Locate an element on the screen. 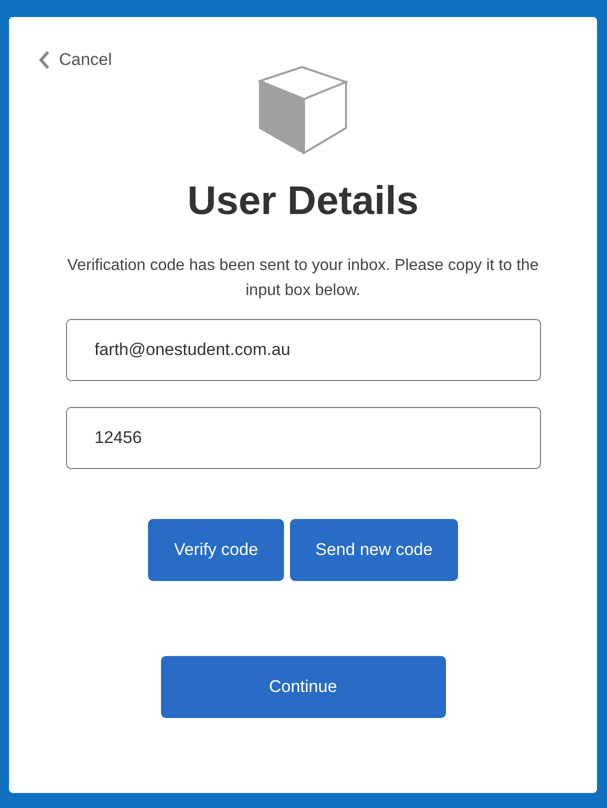 Image resolution: width=607 pixels, height=808 pixels. send-new-code-button: Send new code is located at coordinates (374, 550).